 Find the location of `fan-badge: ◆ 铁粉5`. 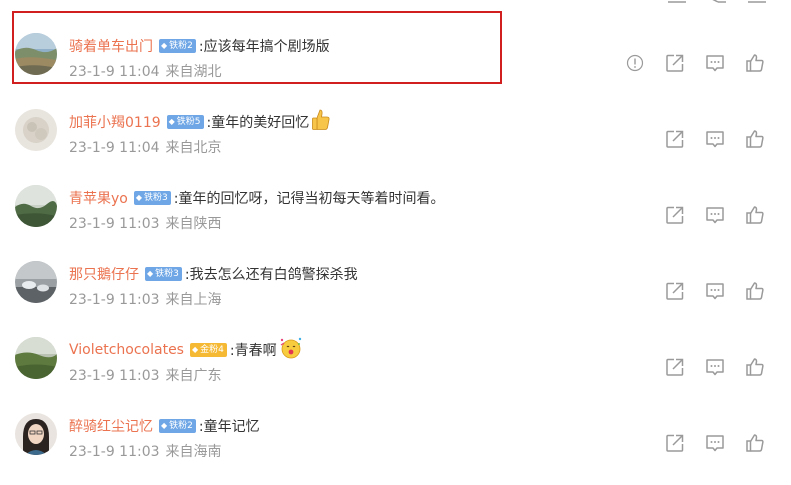

fan-badge: ◆ 铁粉5 is located at coordinates (185, 122).